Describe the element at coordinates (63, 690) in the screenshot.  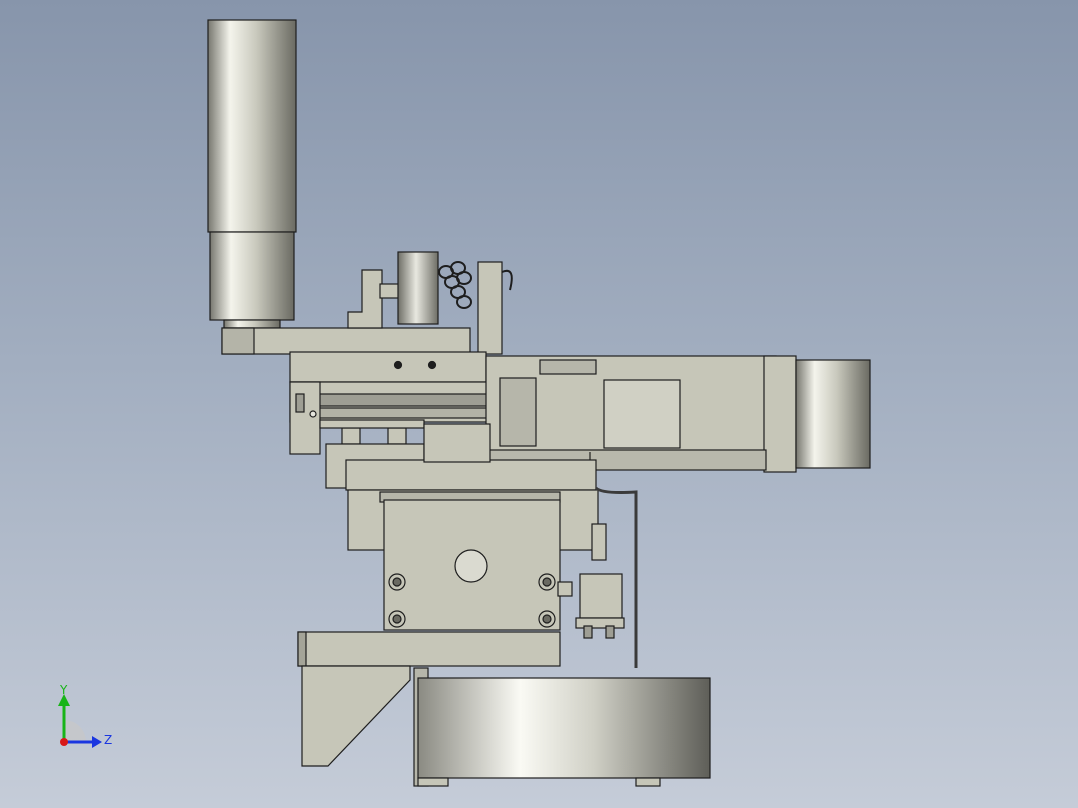
I see `y-axis-label: Y` at that location.